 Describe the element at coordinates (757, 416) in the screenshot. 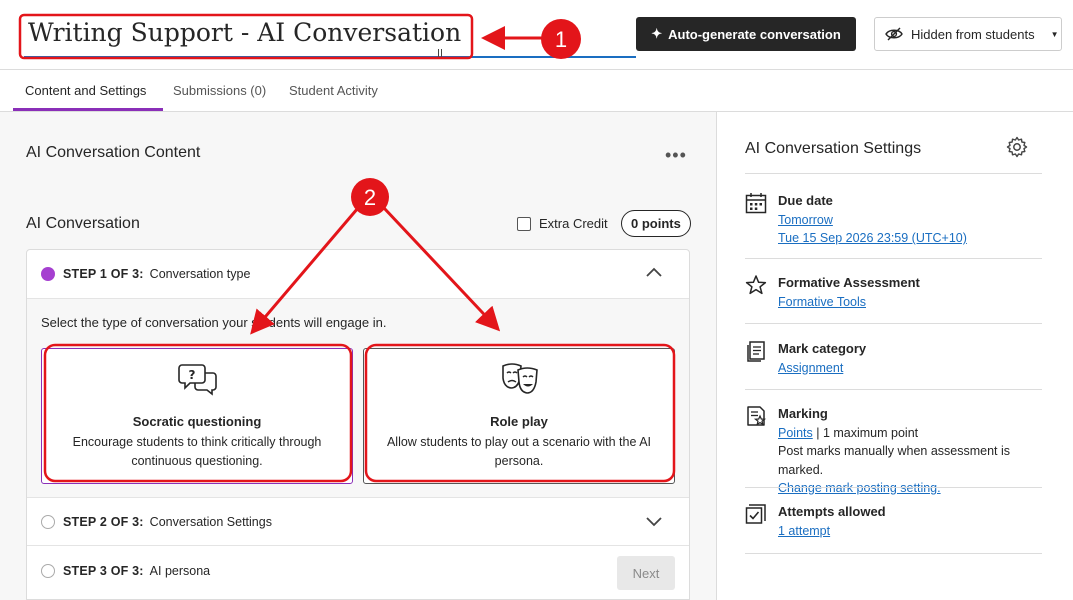

I see `marking-sheet-icon` at that location.